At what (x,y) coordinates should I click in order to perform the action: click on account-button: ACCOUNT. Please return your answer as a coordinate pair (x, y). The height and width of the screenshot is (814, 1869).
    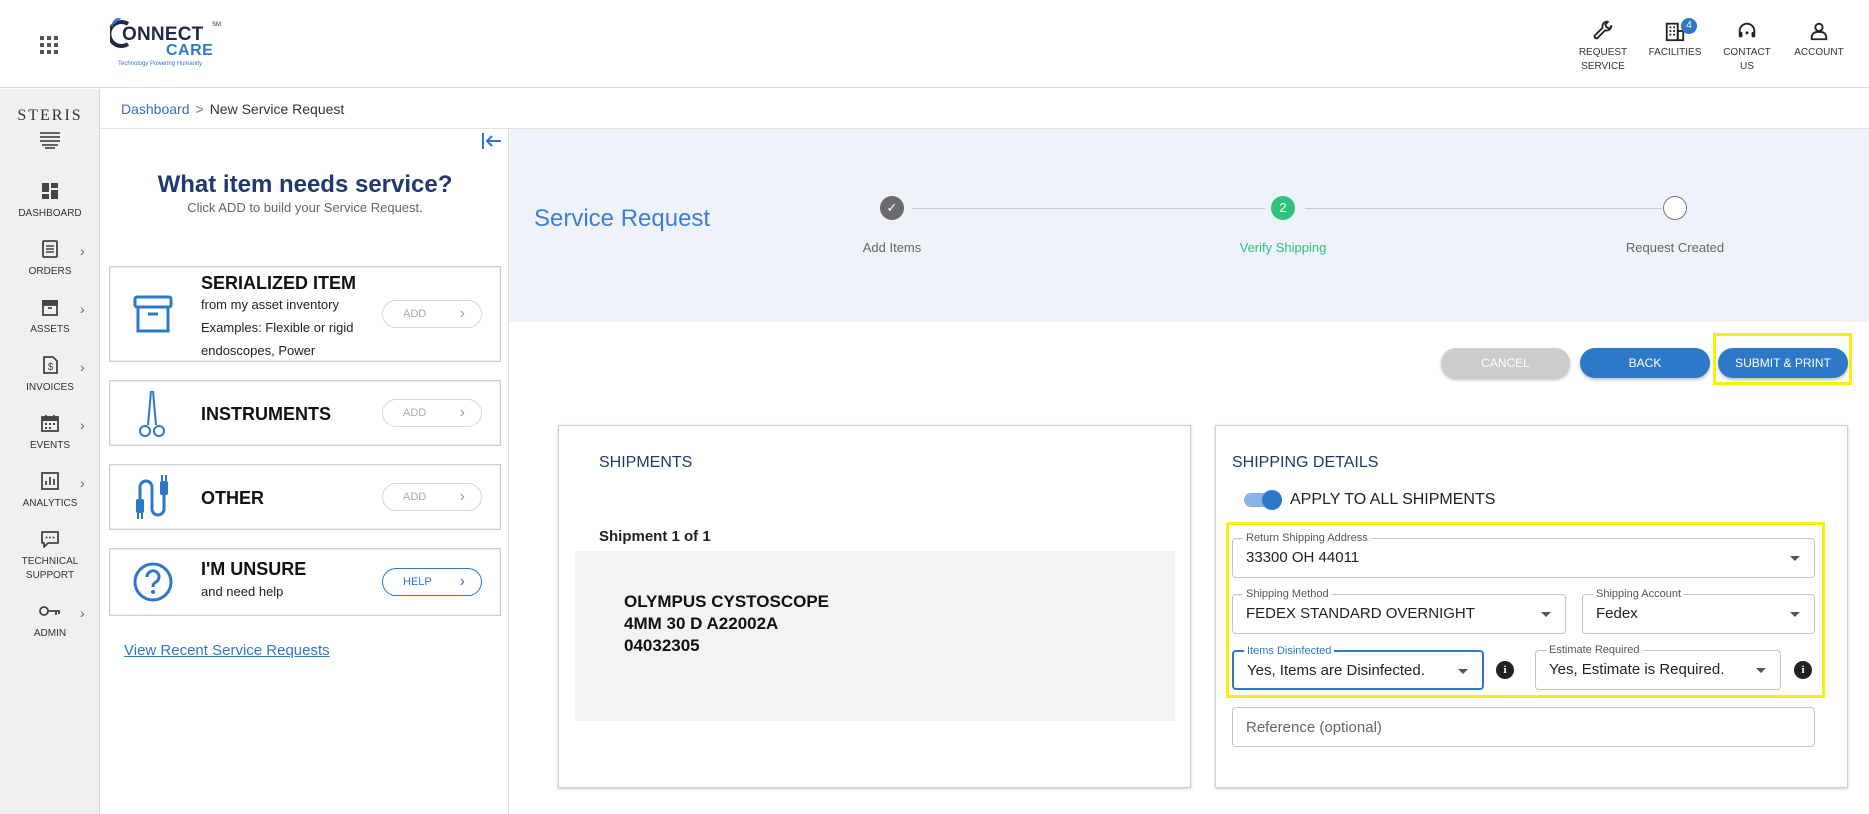
    Looking at the image, I should click on (1819, 47).